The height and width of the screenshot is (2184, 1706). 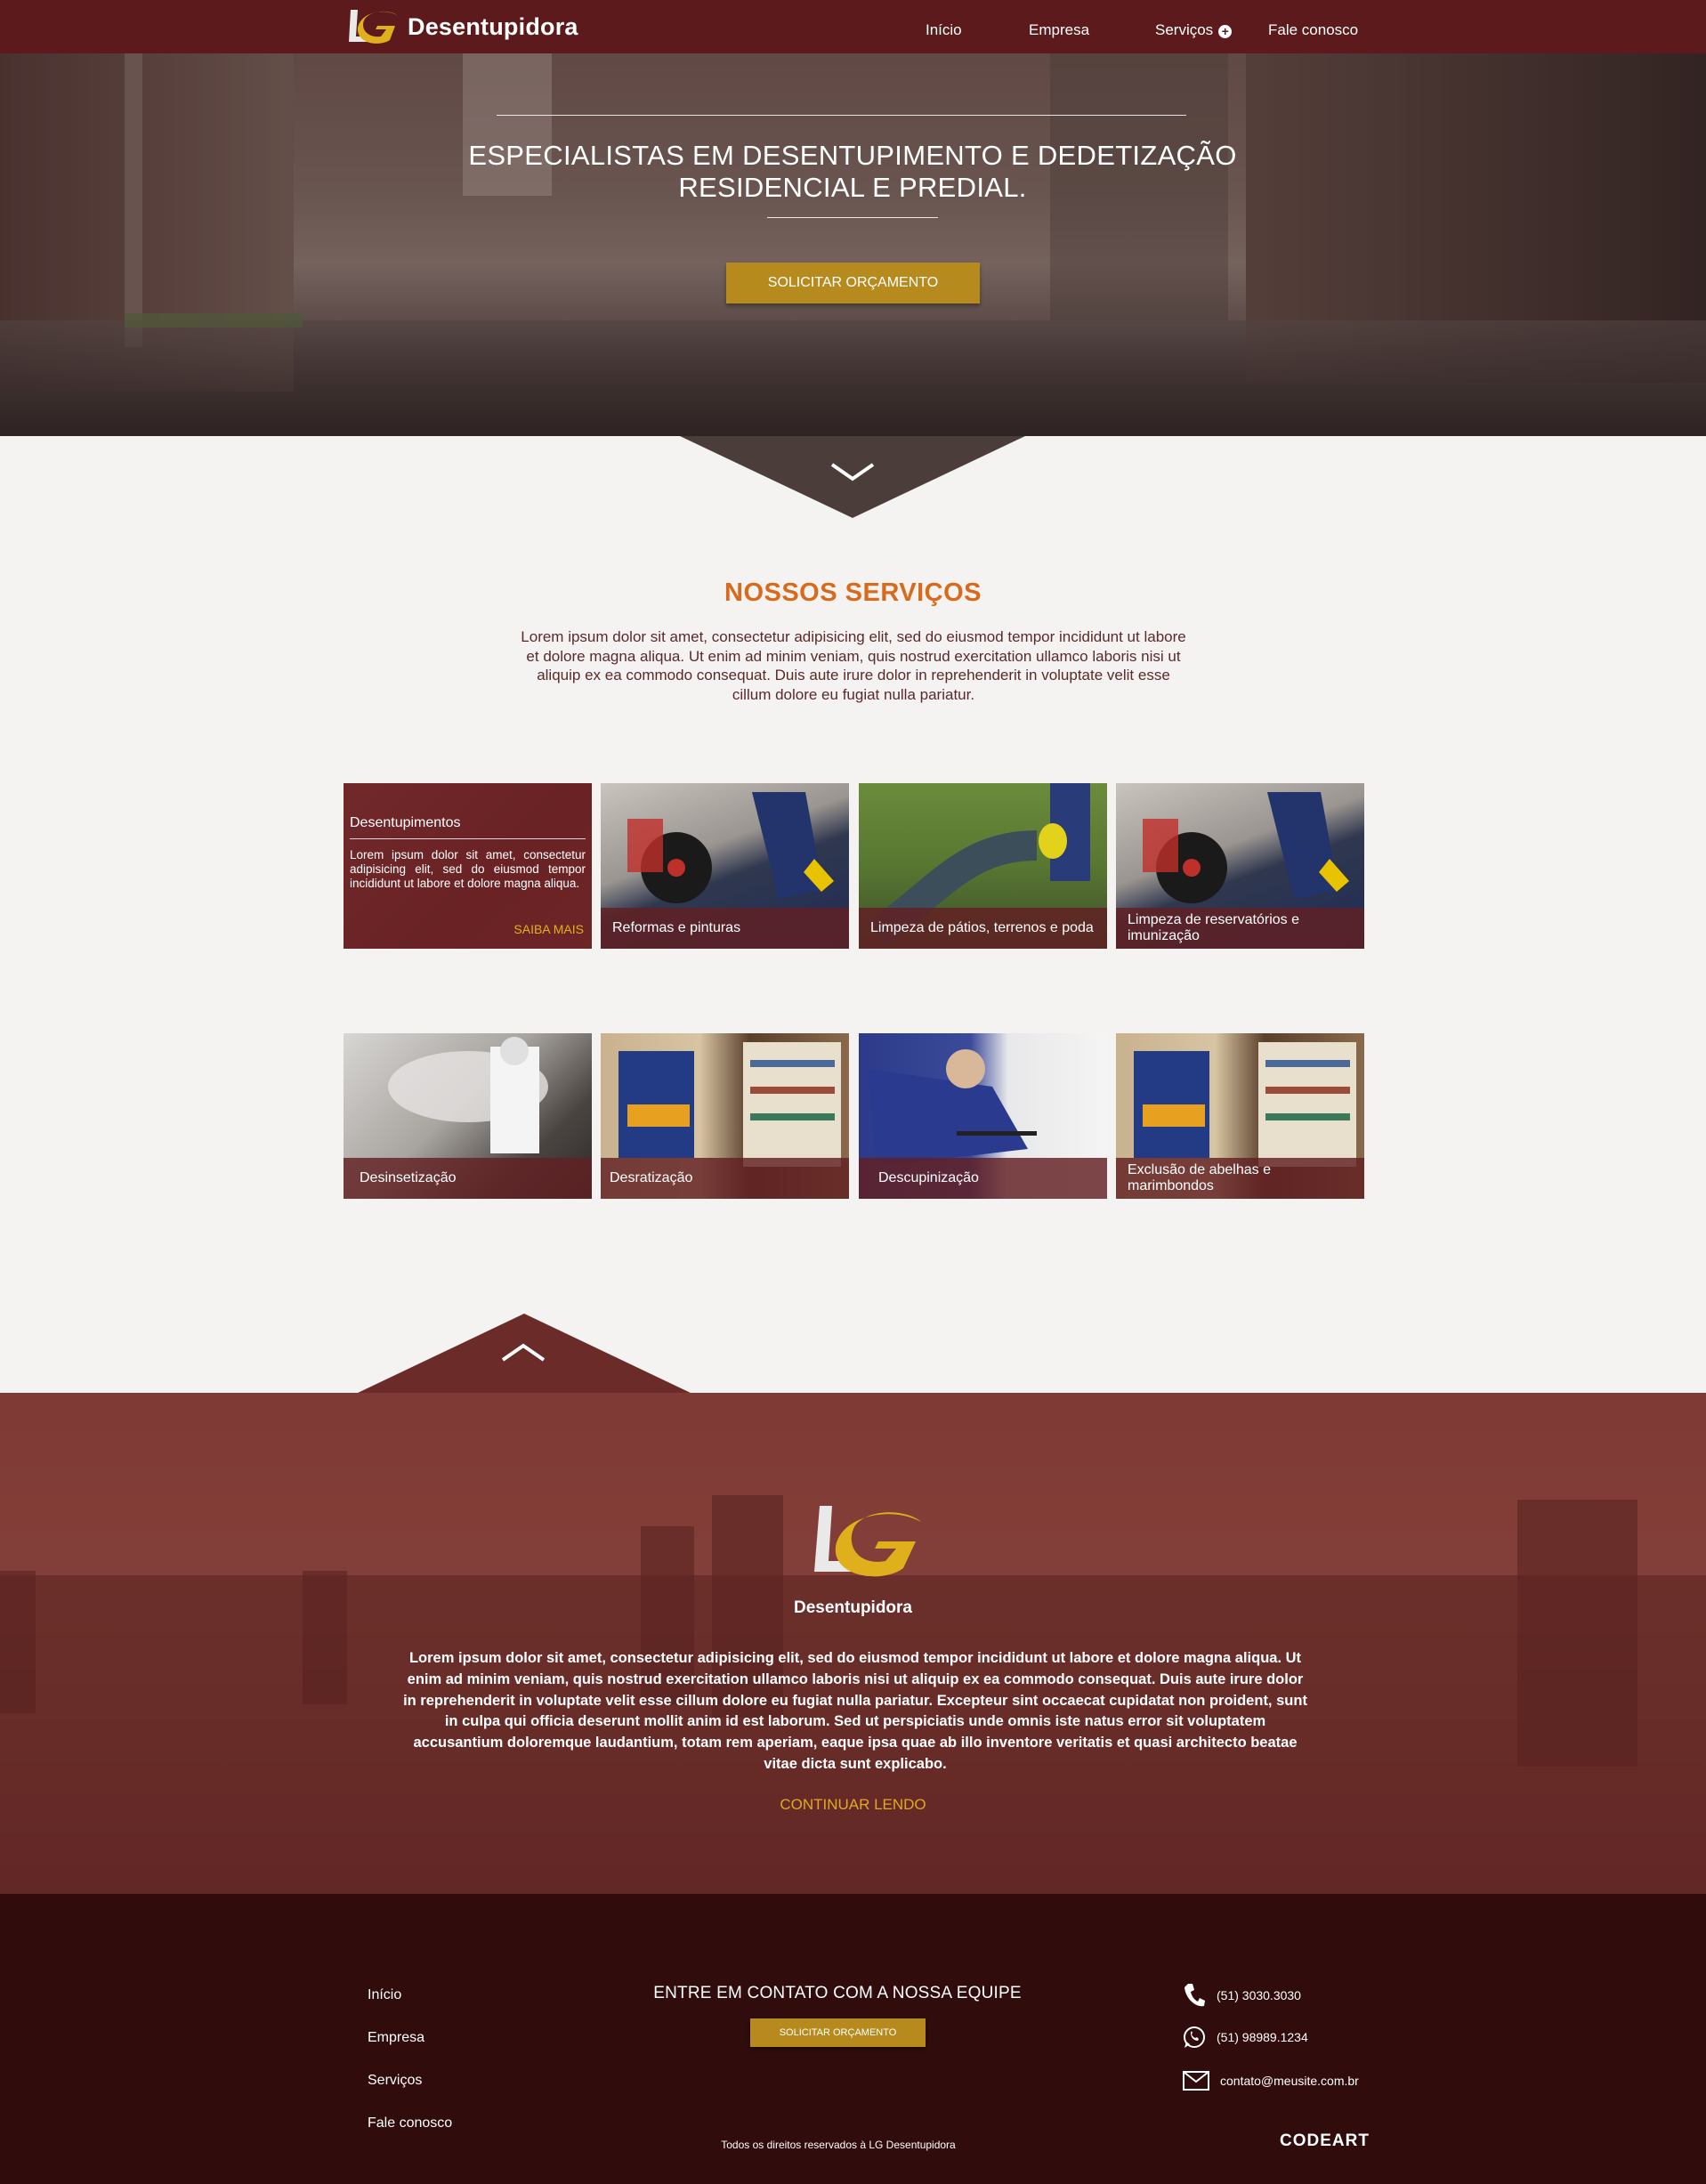 I want to click on header-logo: Desentupidora, so click(x=461, y=26).